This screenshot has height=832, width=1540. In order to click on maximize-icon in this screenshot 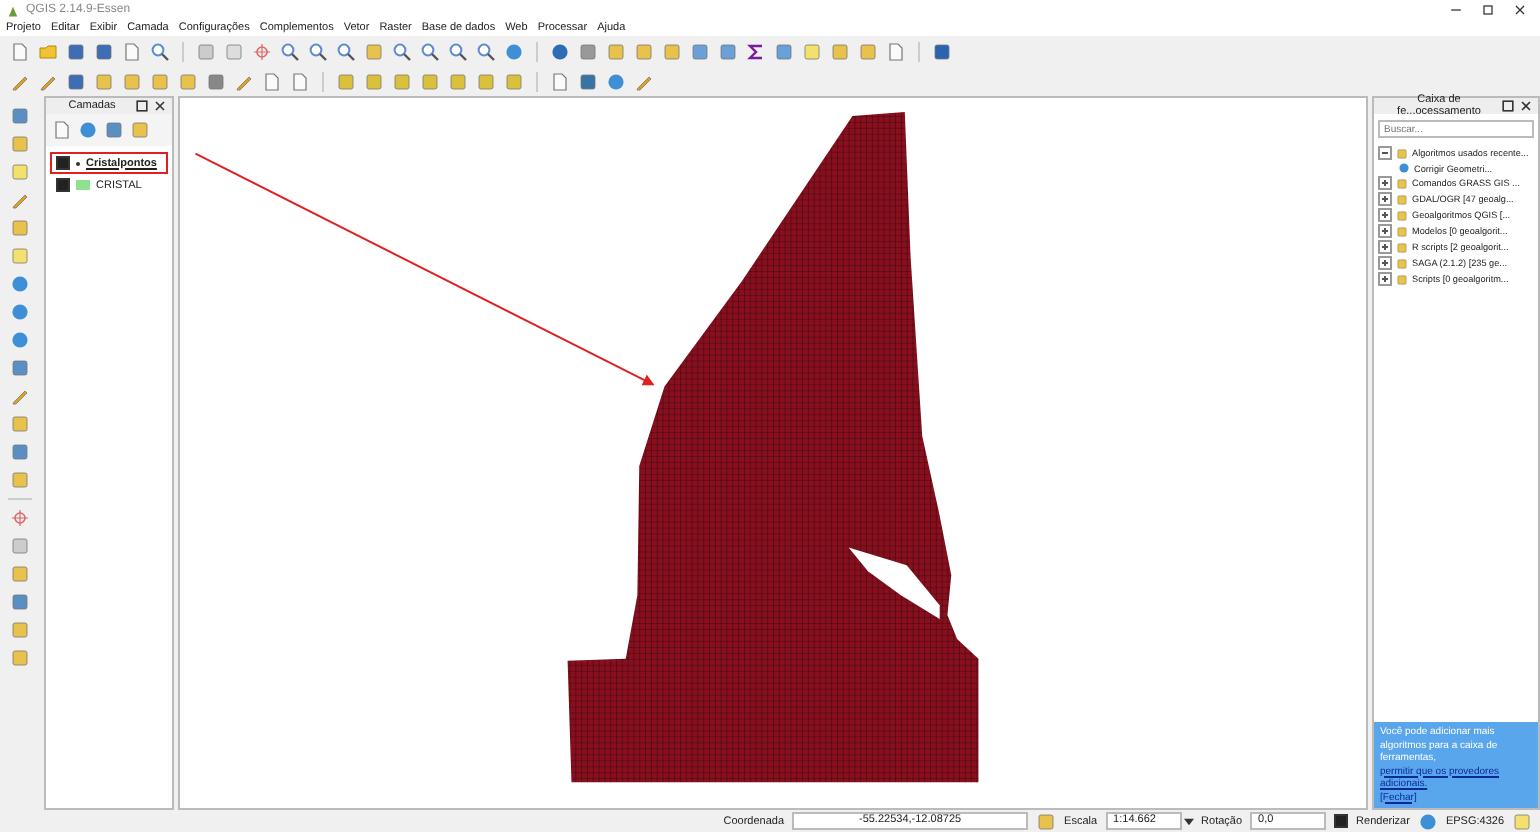, I will do `click(1488, 10)`.